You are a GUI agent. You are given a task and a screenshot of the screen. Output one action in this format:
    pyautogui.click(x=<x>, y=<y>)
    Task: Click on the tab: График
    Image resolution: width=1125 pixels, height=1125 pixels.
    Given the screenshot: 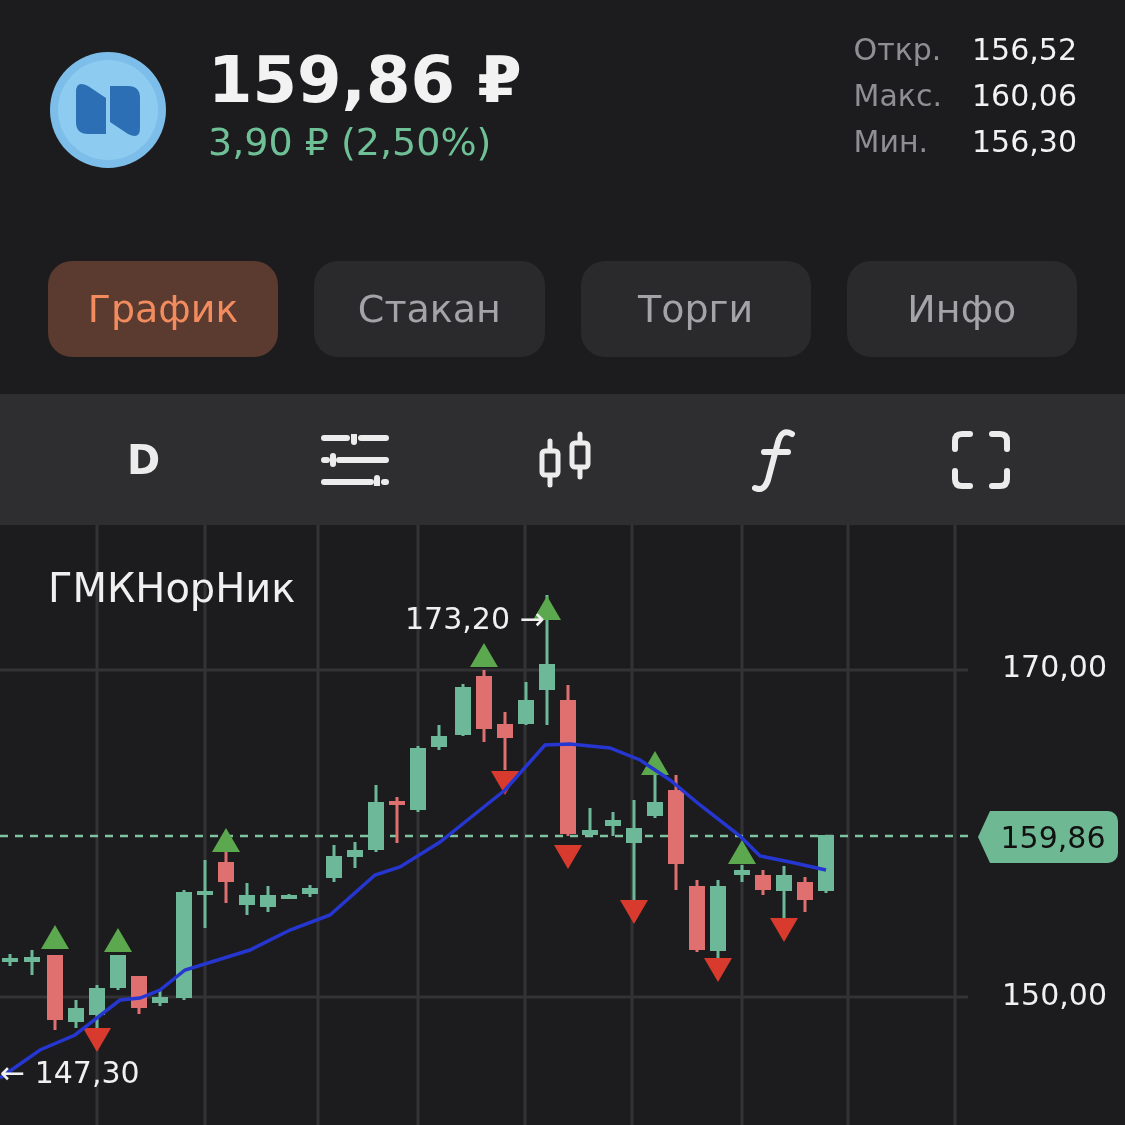 What is the action you would take?
    pyautogui.click(x=163, y=309)
    